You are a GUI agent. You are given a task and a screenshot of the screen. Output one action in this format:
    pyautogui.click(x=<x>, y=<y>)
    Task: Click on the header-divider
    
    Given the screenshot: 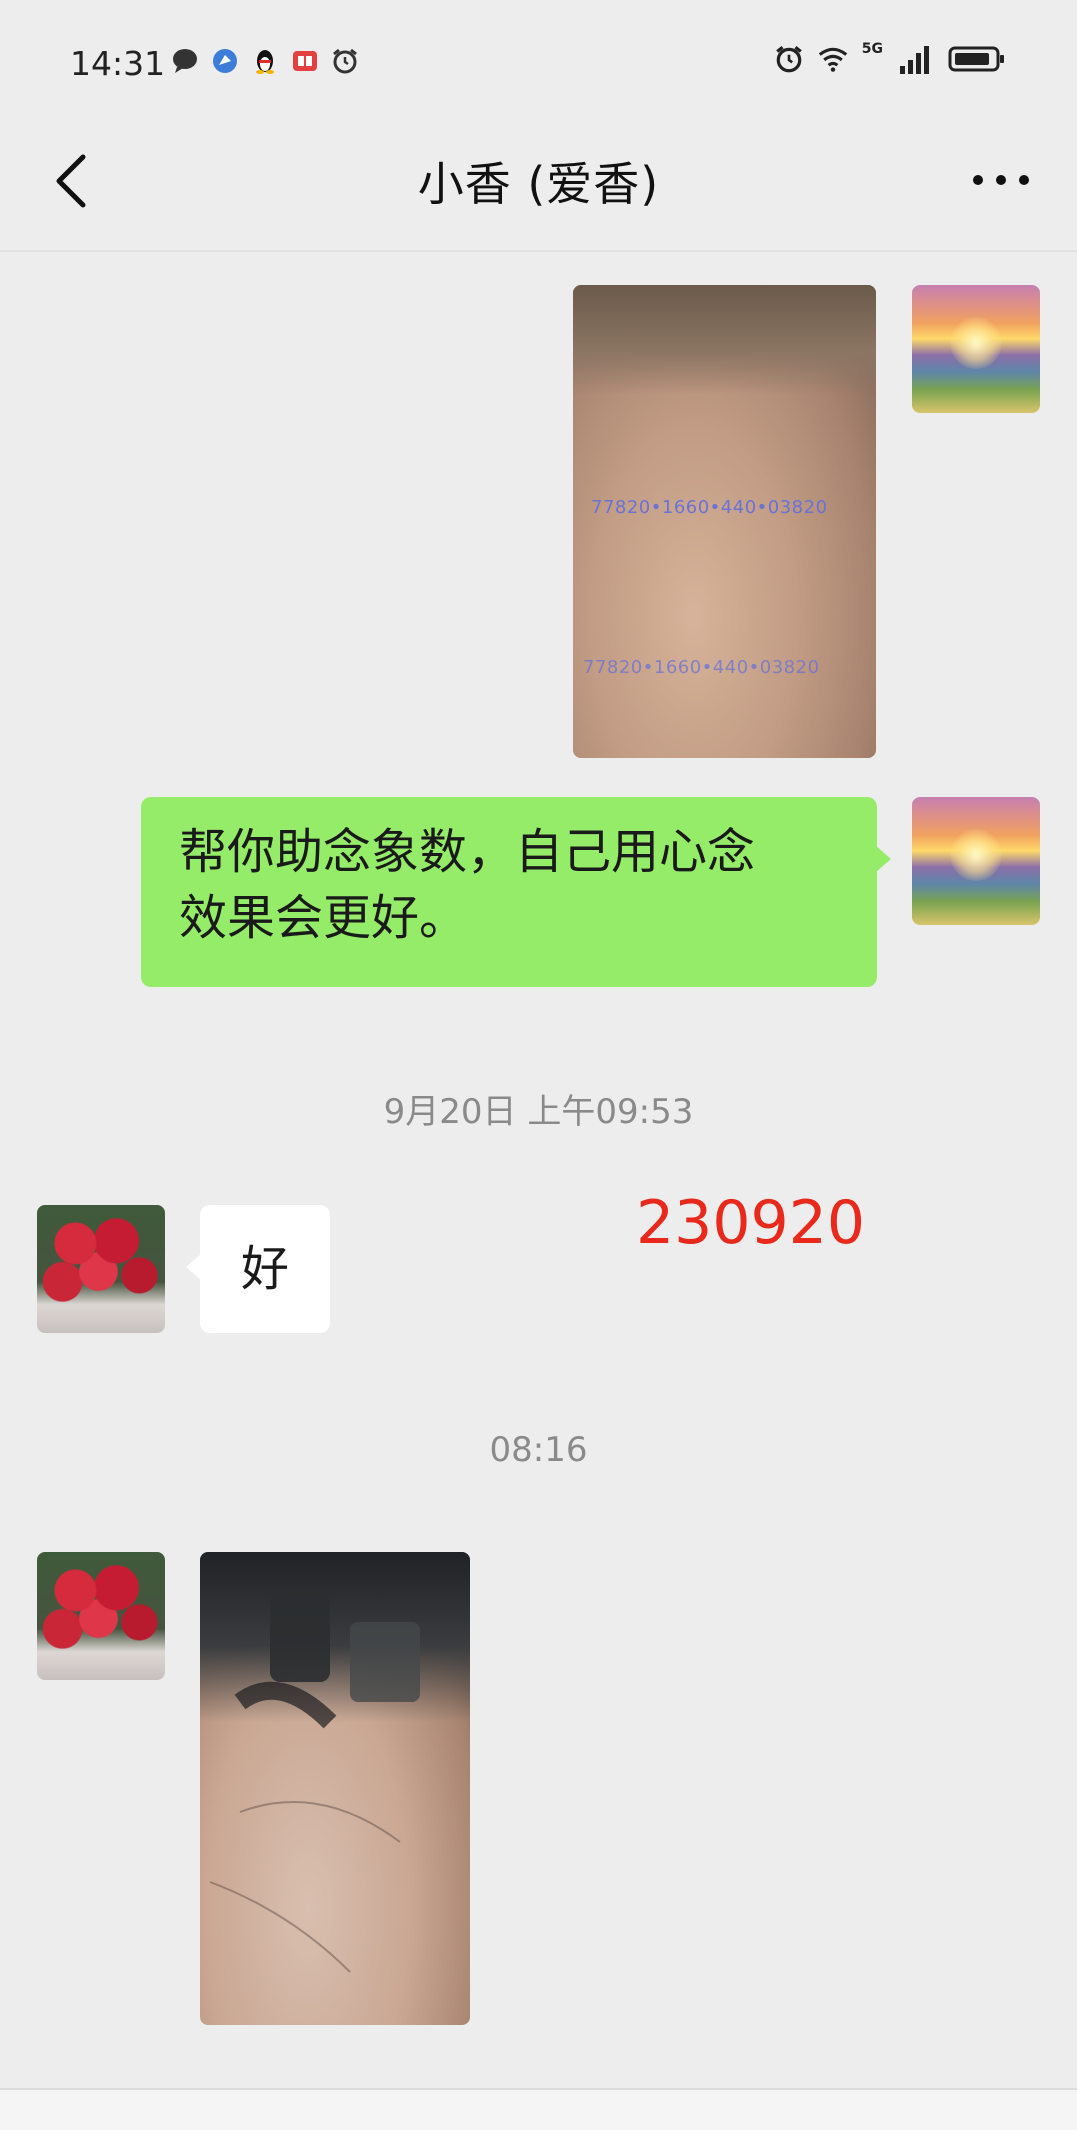 What is the action you would take?
    pyautogui.click(x=538, y=251)
    